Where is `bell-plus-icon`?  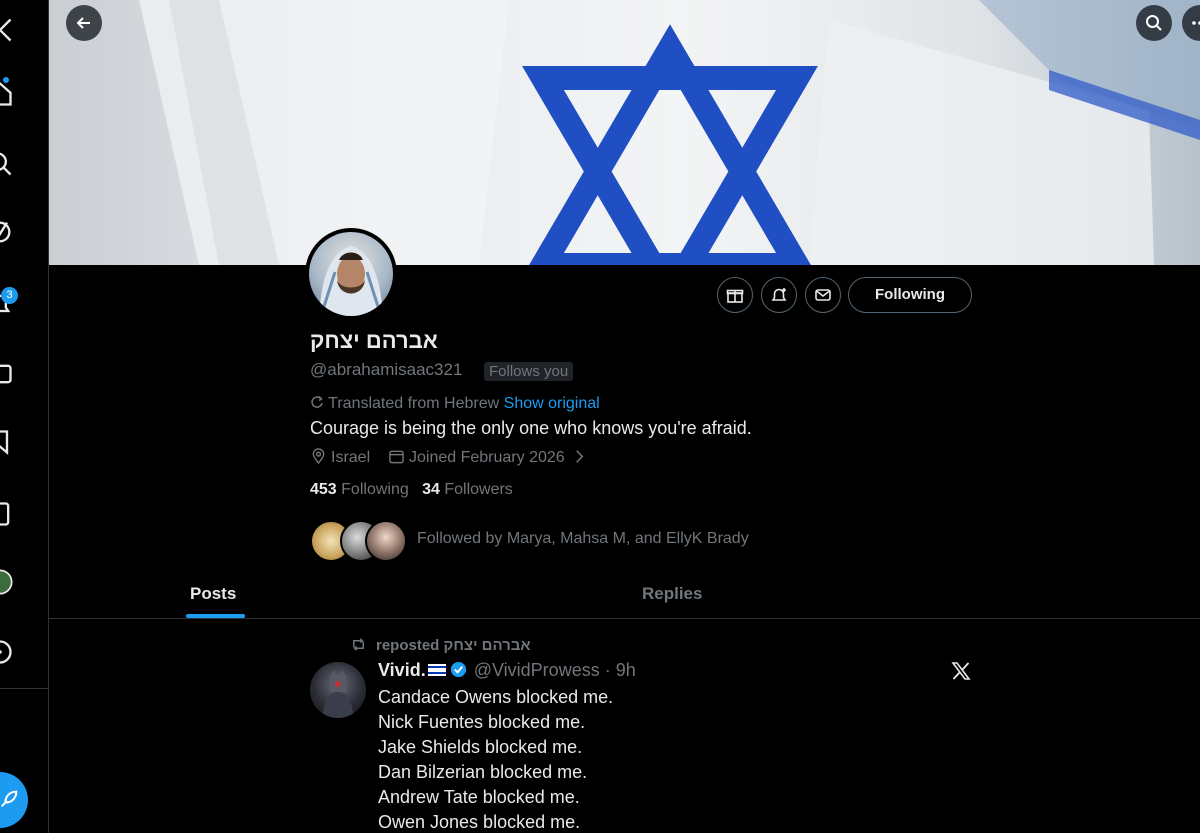 bell-plus-icon is located at coordinates (779, 294).